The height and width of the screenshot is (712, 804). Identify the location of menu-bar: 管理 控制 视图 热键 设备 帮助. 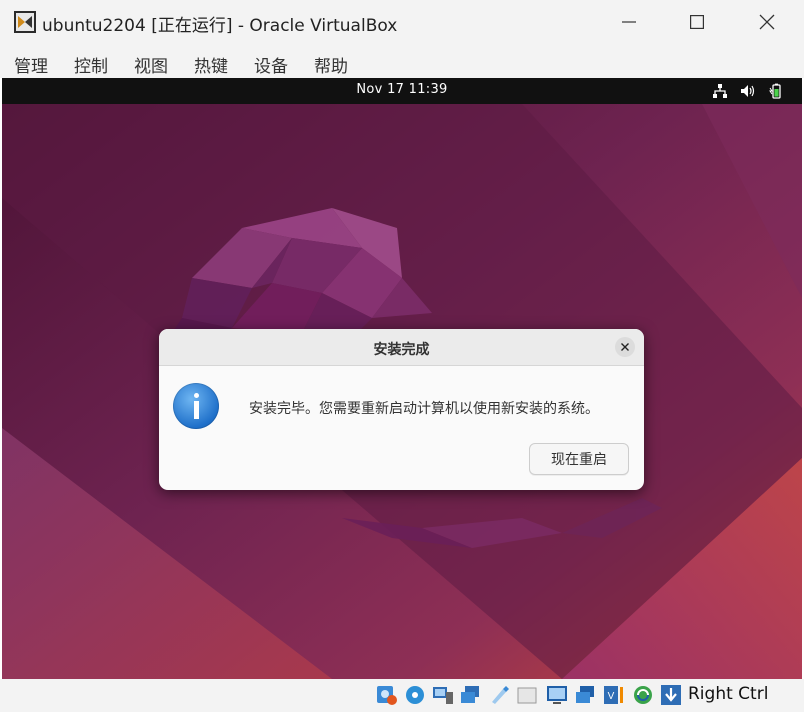
(402, 61).